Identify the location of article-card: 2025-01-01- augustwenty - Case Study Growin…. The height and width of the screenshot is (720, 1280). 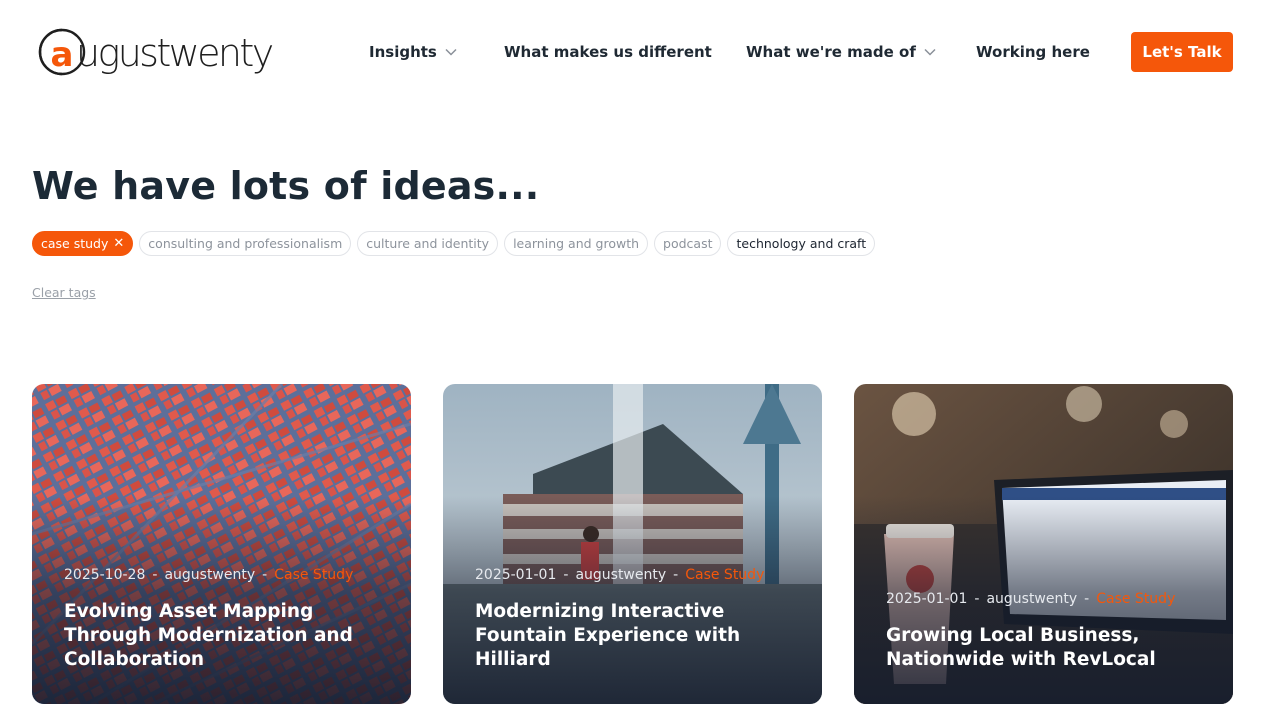
(1043, 544).